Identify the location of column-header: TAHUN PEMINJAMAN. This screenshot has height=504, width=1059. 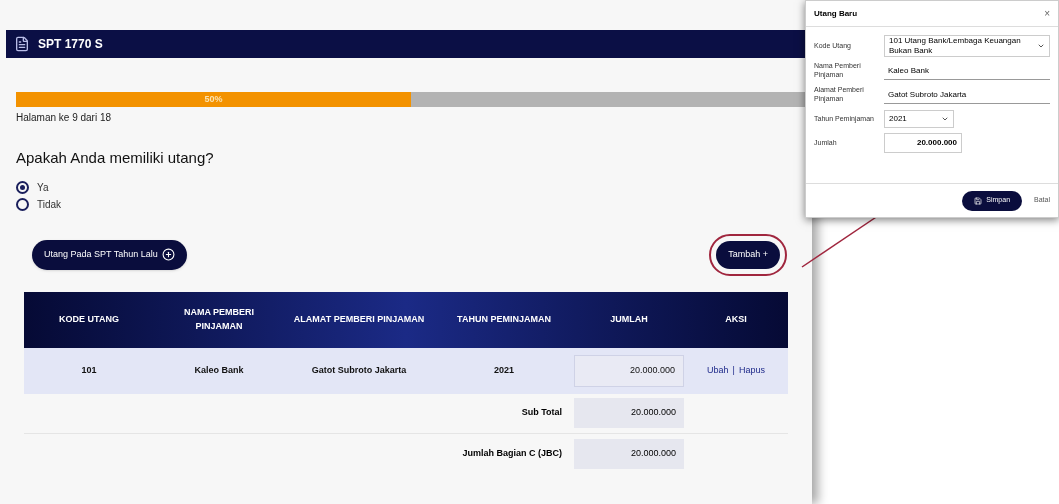
(504, 319).